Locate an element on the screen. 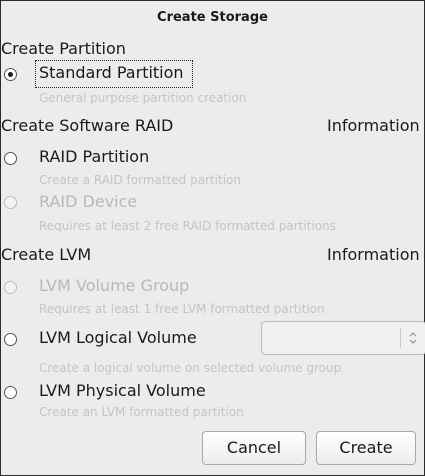 The height and width of the screenshot is (476, 425). lvm-logical-volume-radio is located at coordinates (10, 339).